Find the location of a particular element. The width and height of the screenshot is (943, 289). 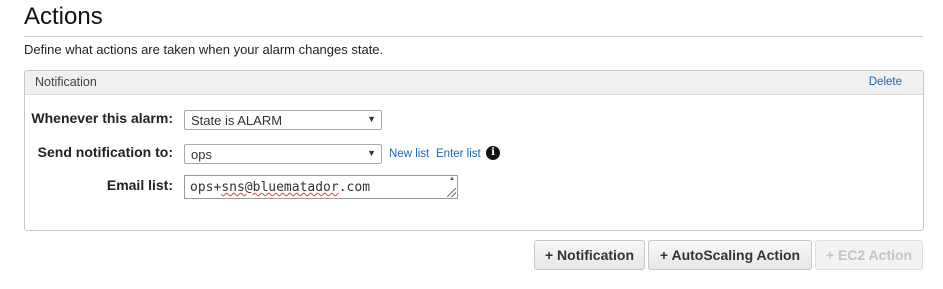

enter-list-link: Enter list is located at coordinates (458, 154).